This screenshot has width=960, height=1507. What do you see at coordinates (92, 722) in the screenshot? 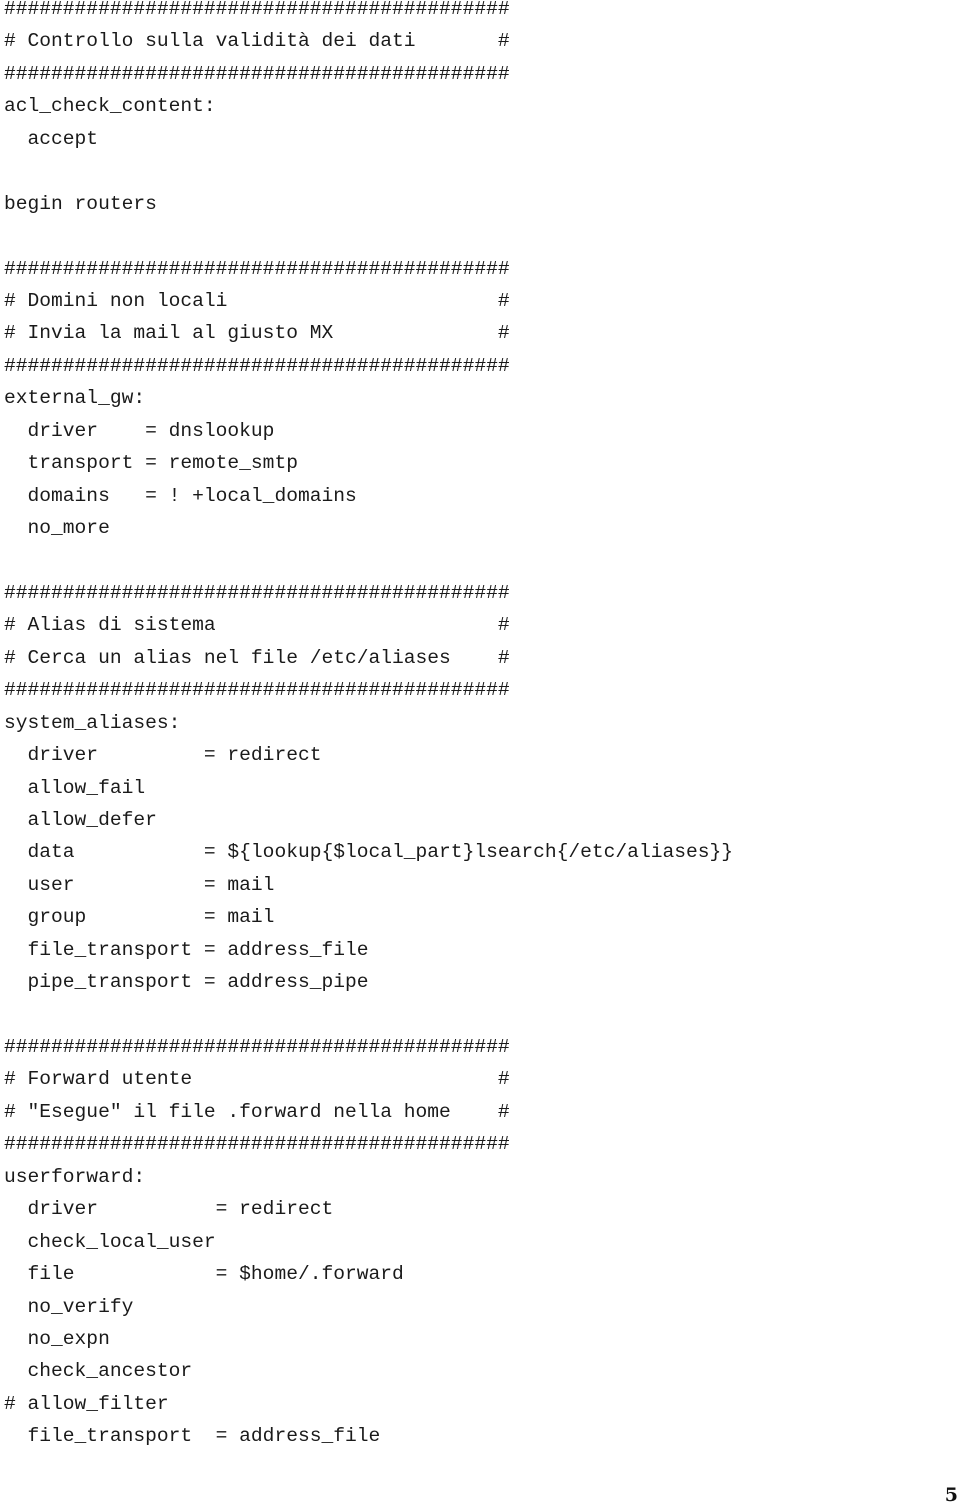
I see `code-line: system_aliases:` at bounding box center [92, 722].